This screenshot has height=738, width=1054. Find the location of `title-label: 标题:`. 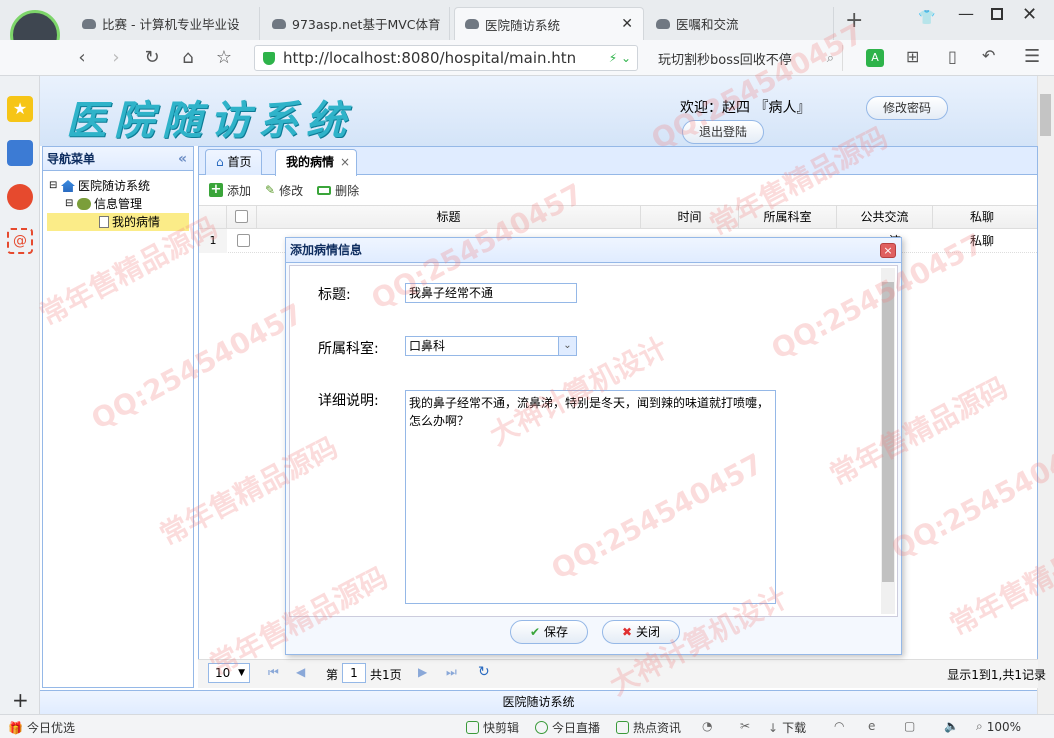

title-label: 标题: is located at coordinates (334, 295).